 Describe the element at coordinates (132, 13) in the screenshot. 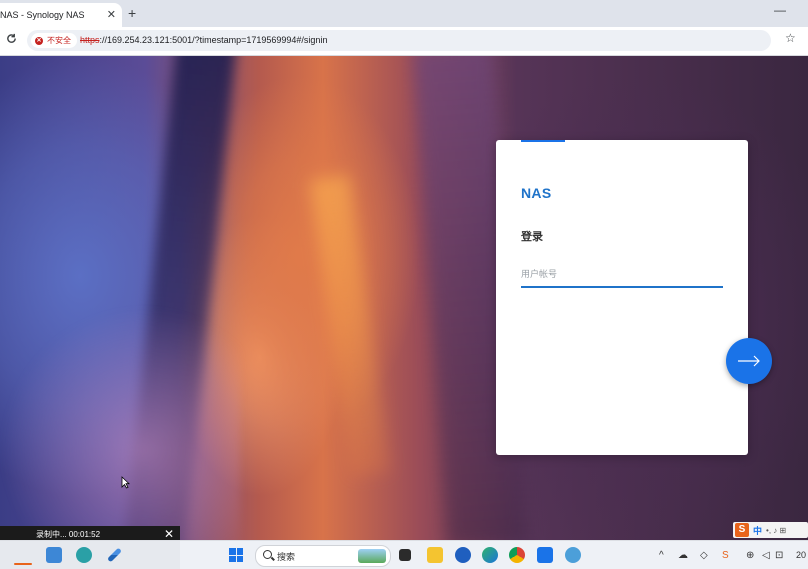

I see `new-tab-button: +` at that location.